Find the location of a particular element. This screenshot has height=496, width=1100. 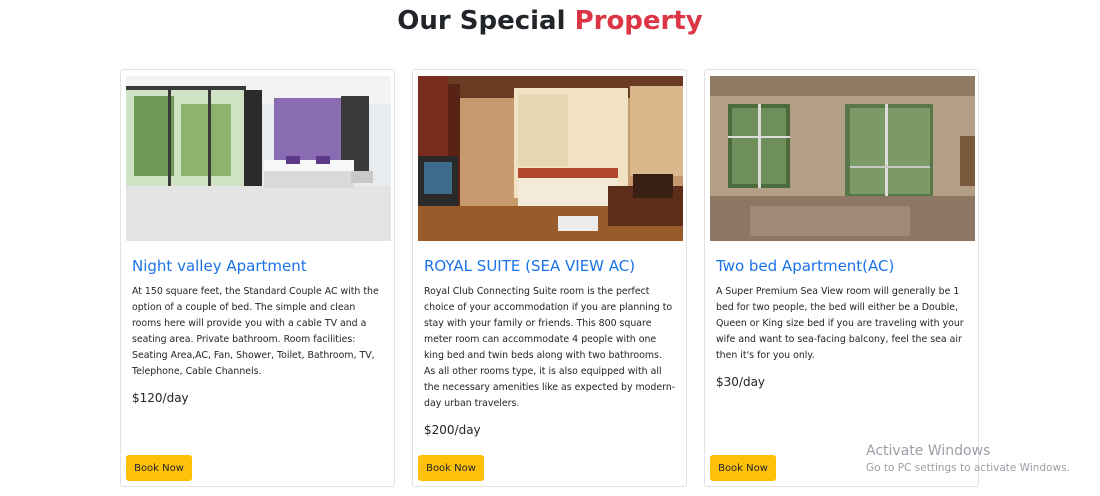

property-title: Two bed Apartment(AC) is located at coordinates (845, 266).